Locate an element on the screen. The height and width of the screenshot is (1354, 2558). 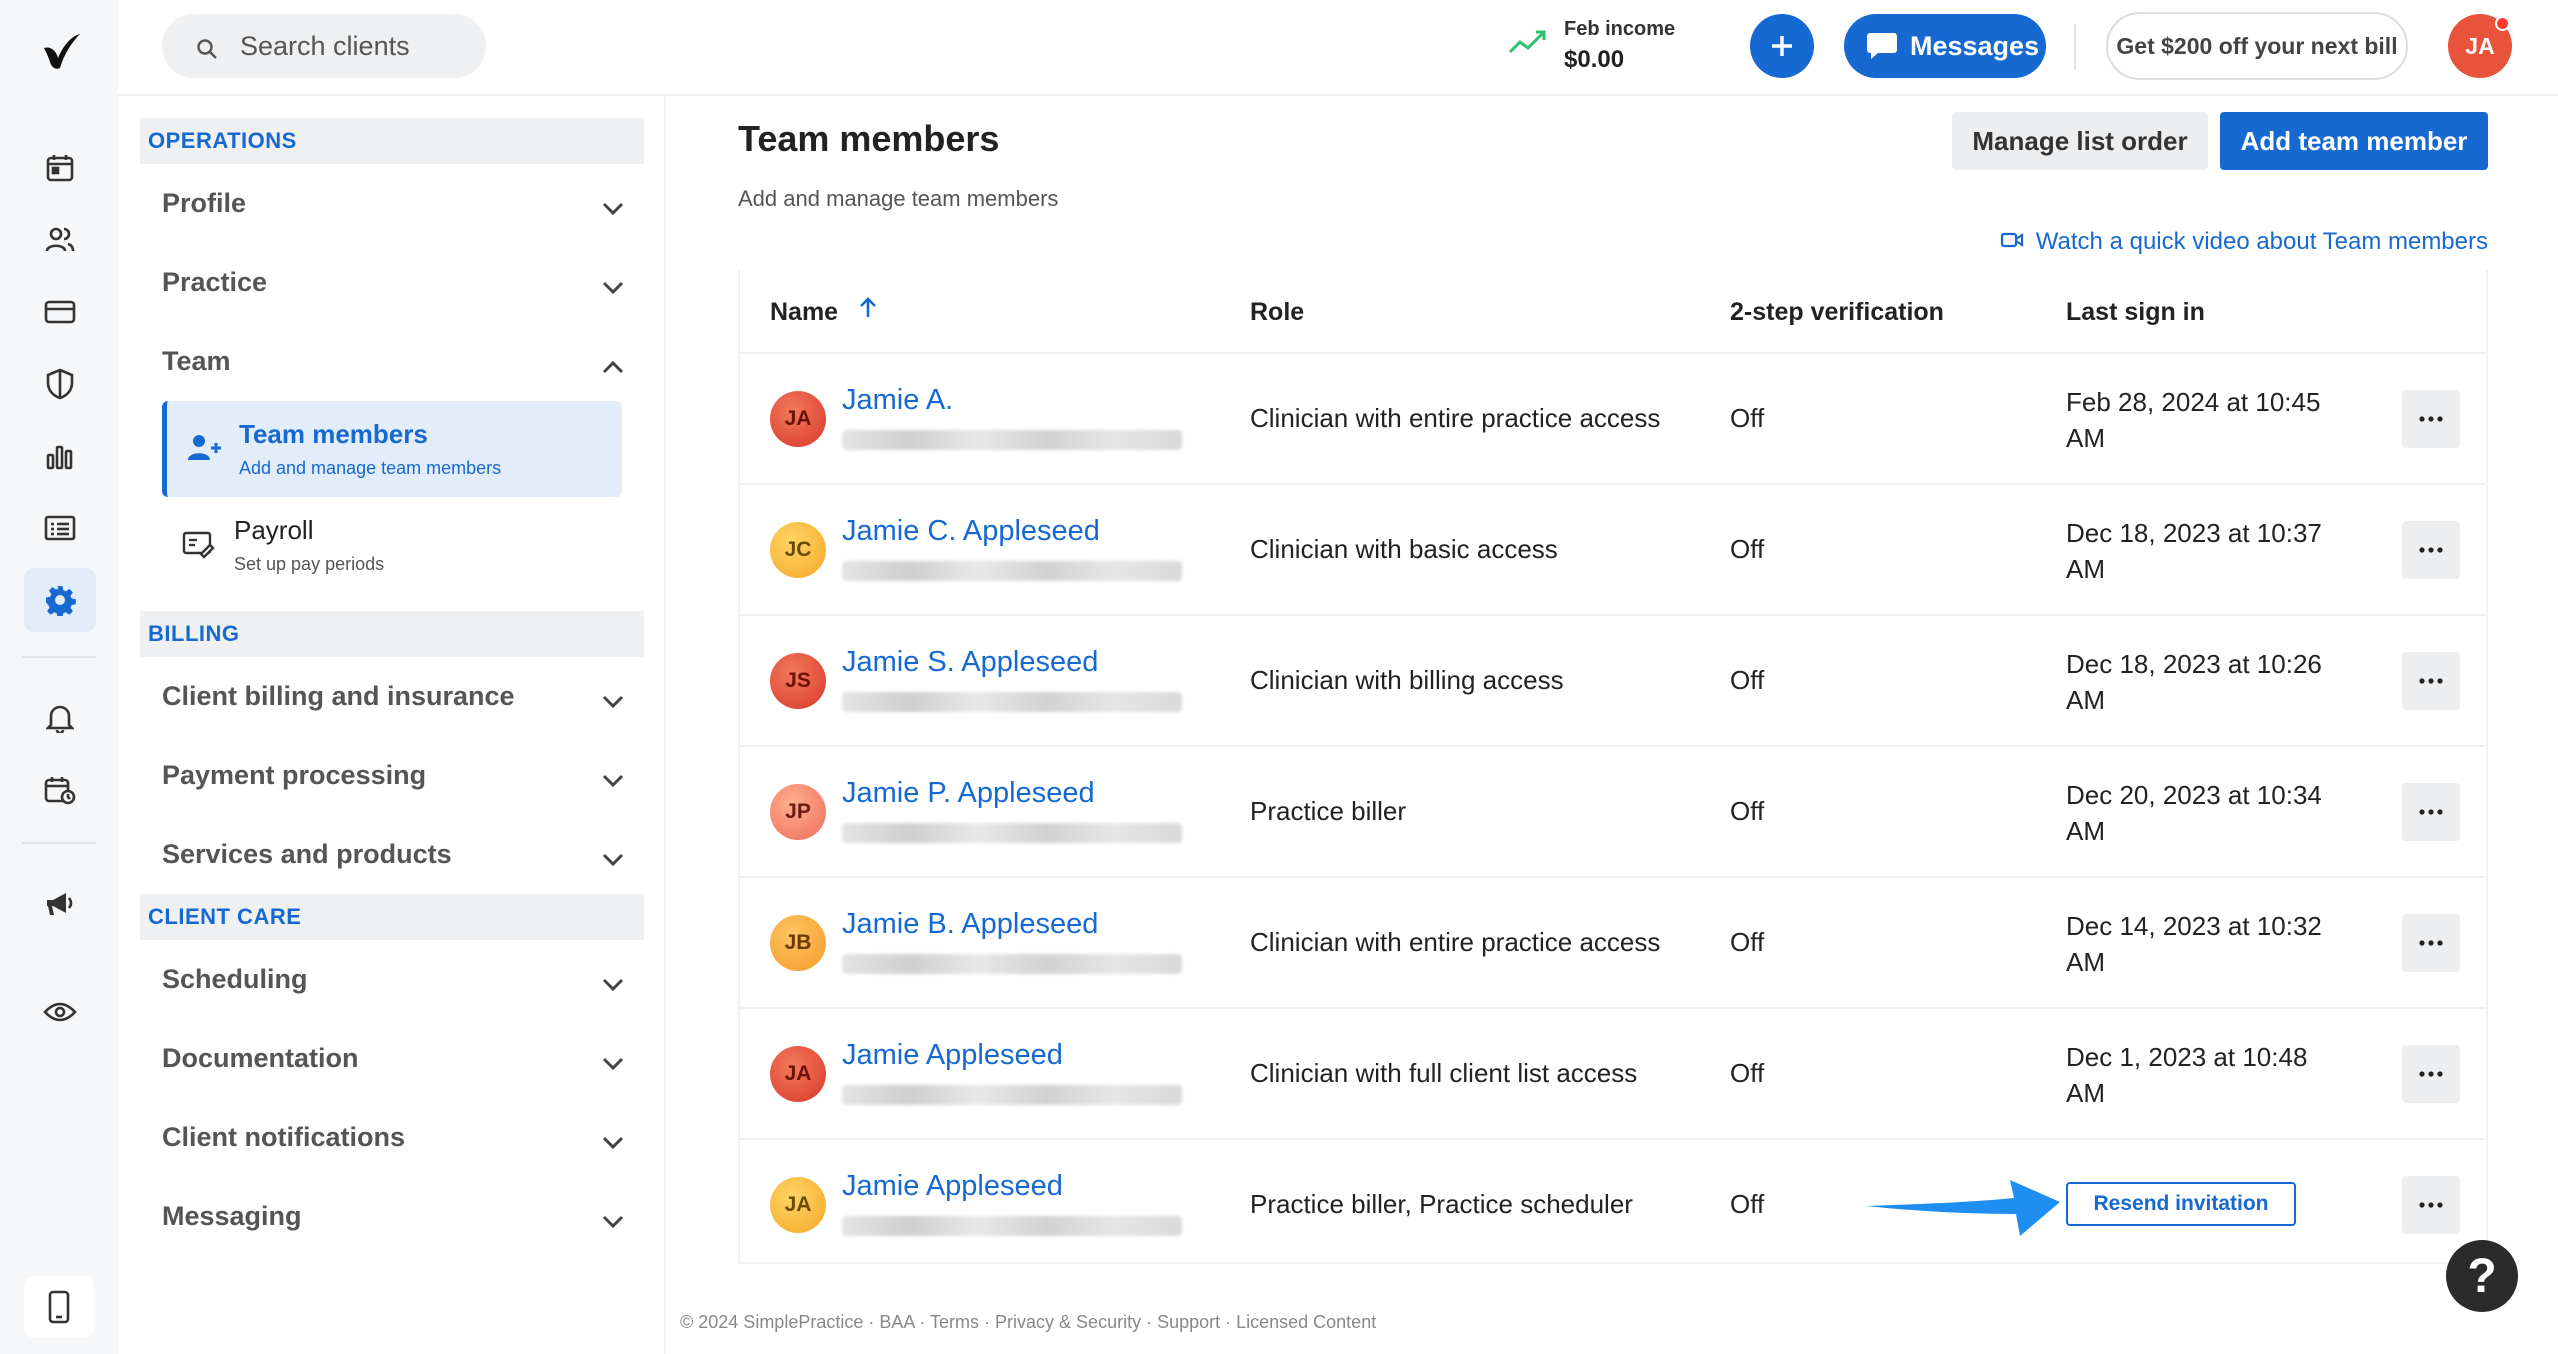
notification-dot is located at coordinates (2502, 23).